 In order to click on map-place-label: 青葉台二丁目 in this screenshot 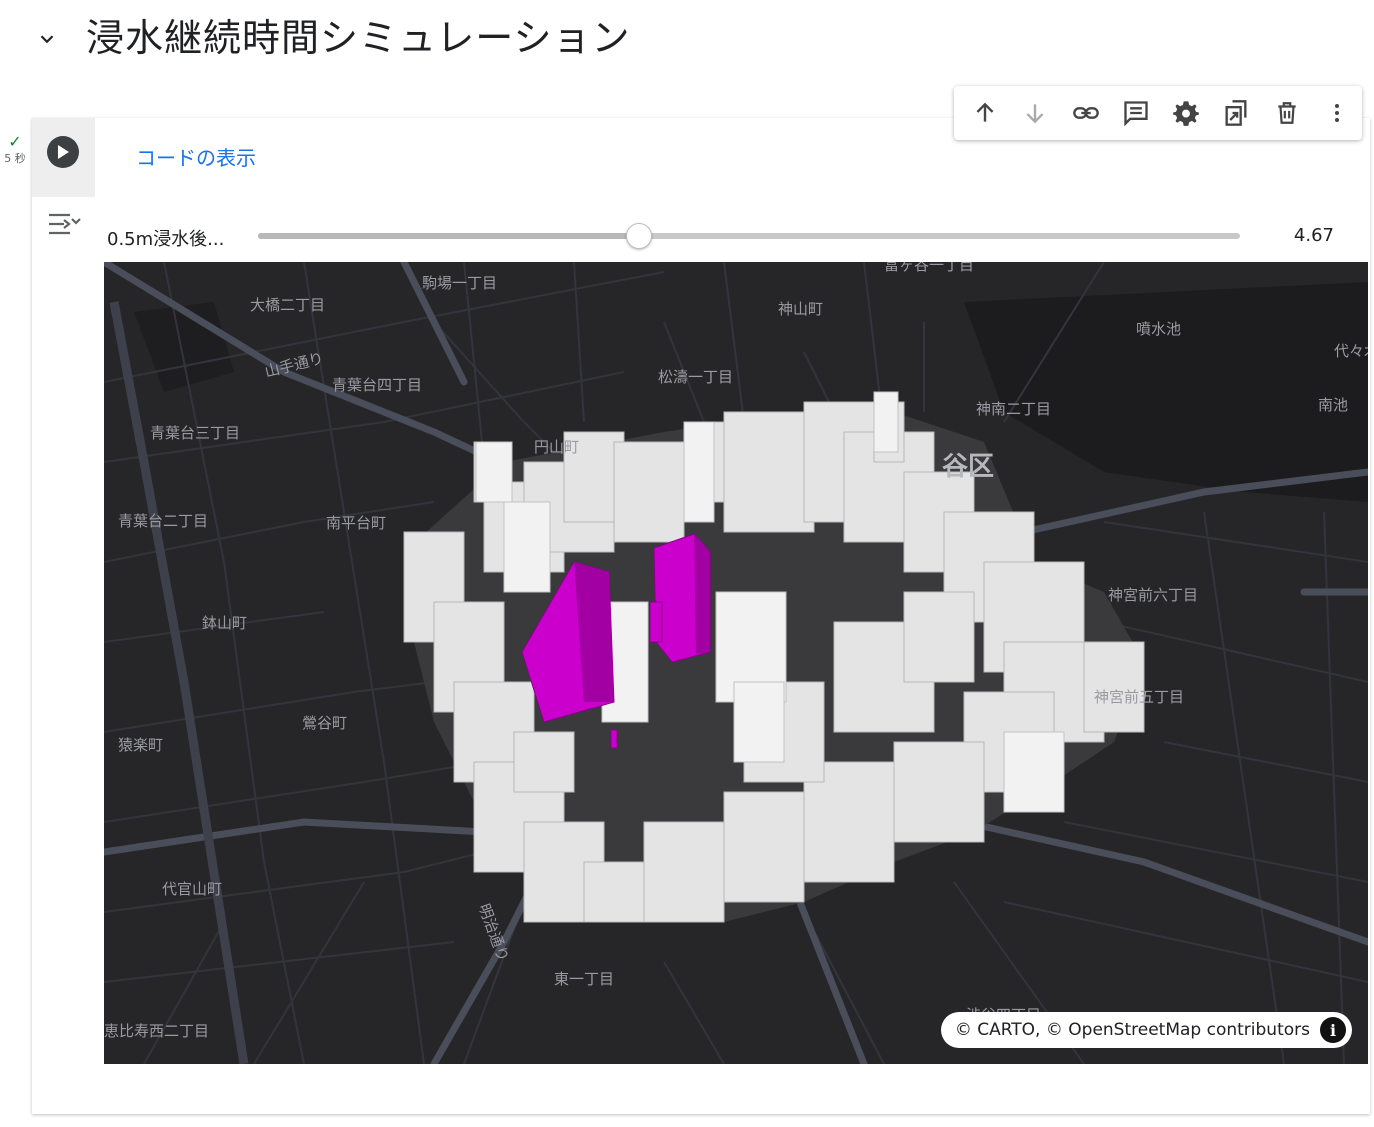, I will do `click(163, 521)`.